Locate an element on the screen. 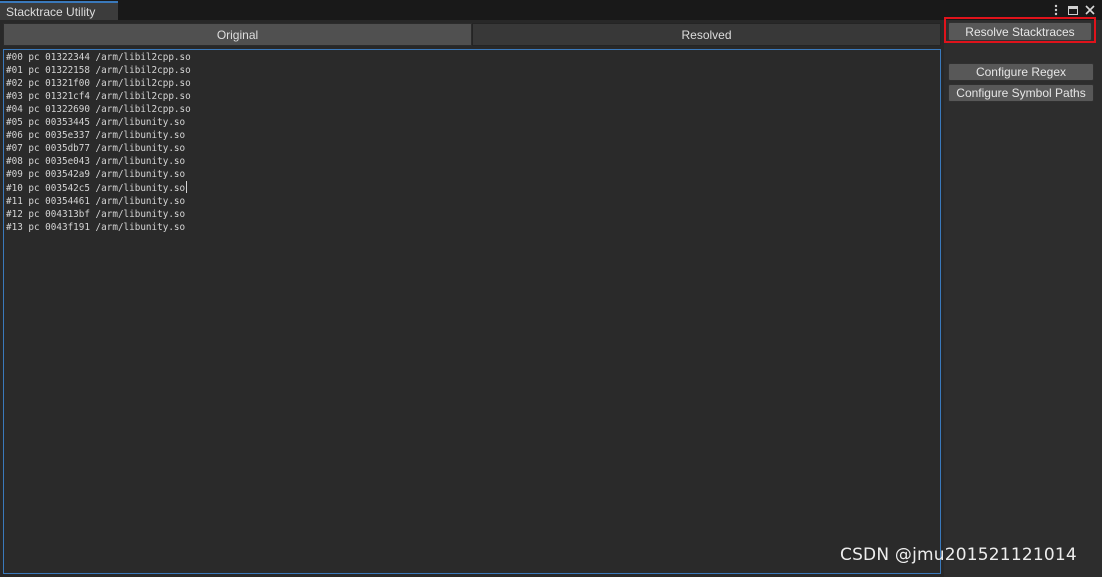  window-tab-bar: Stacktrace Utility is located at coordinates (551, 10).